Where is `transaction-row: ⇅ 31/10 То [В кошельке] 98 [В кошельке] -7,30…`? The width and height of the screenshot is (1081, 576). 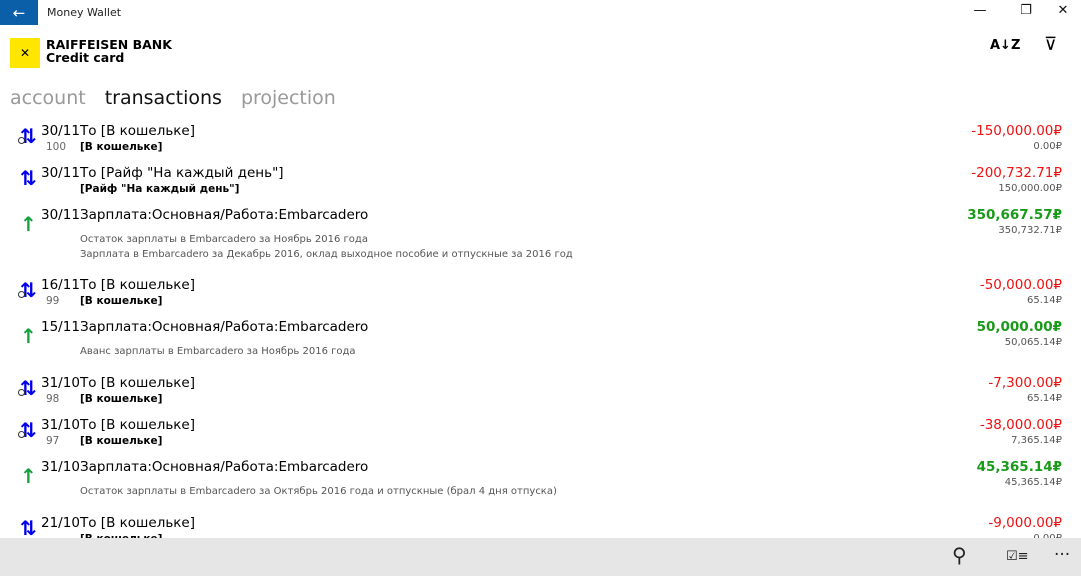
transaction-row: ⇅ 31/10 То [В кошельке] 98 [В кошельке] -7,30… is located at coordinates (540, 393).